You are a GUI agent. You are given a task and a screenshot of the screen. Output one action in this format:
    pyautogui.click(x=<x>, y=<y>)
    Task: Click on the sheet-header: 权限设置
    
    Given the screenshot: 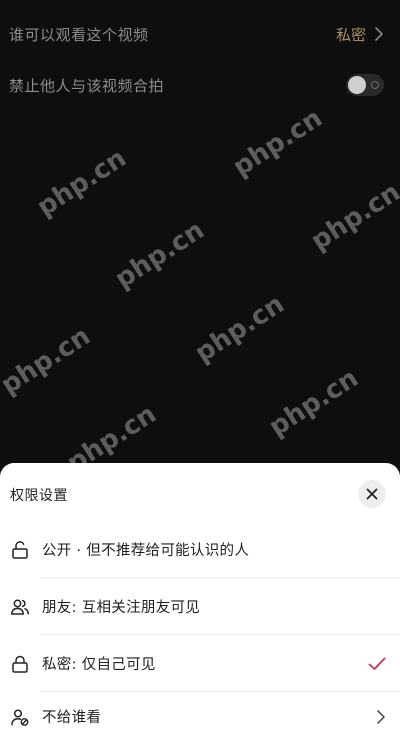 What is the action you would take?
    pyautogui.click(x=200, y=495)
    